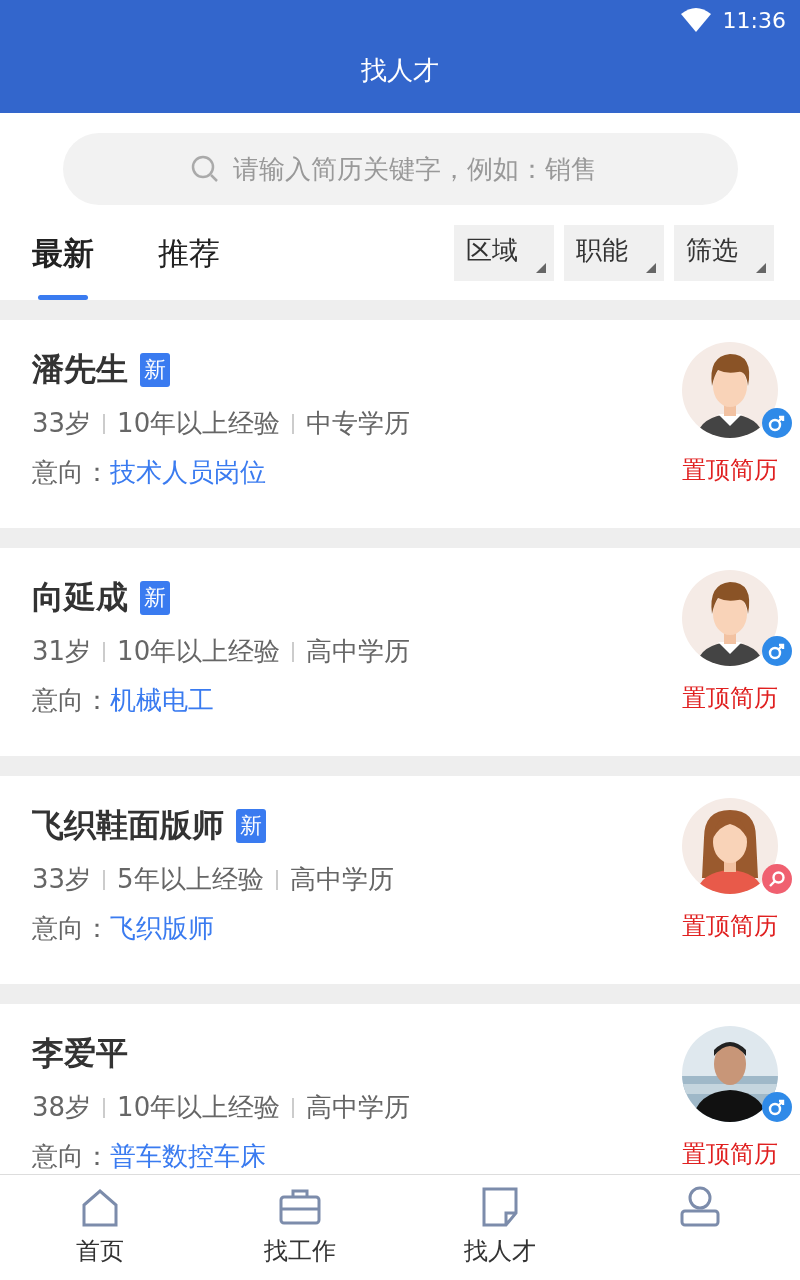 This screenshot has height=1280, width=800. Describe the element at coordinates (80, 1053) in the screenshot. I see `candidate-name: 李爱平` at that location.